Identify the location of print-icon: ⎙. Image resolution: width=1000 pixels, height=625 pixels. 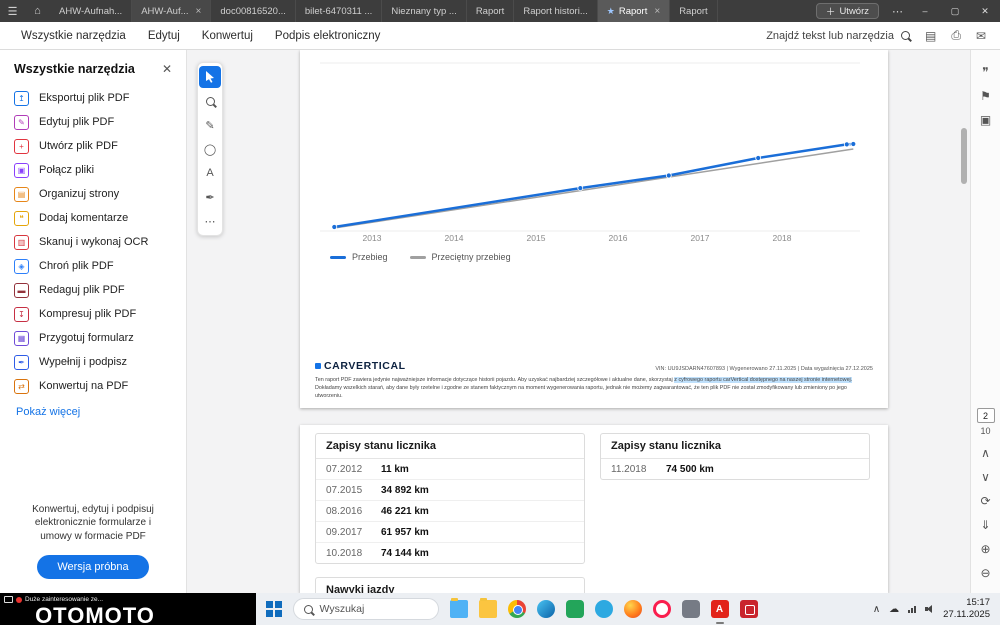
(956, 35).